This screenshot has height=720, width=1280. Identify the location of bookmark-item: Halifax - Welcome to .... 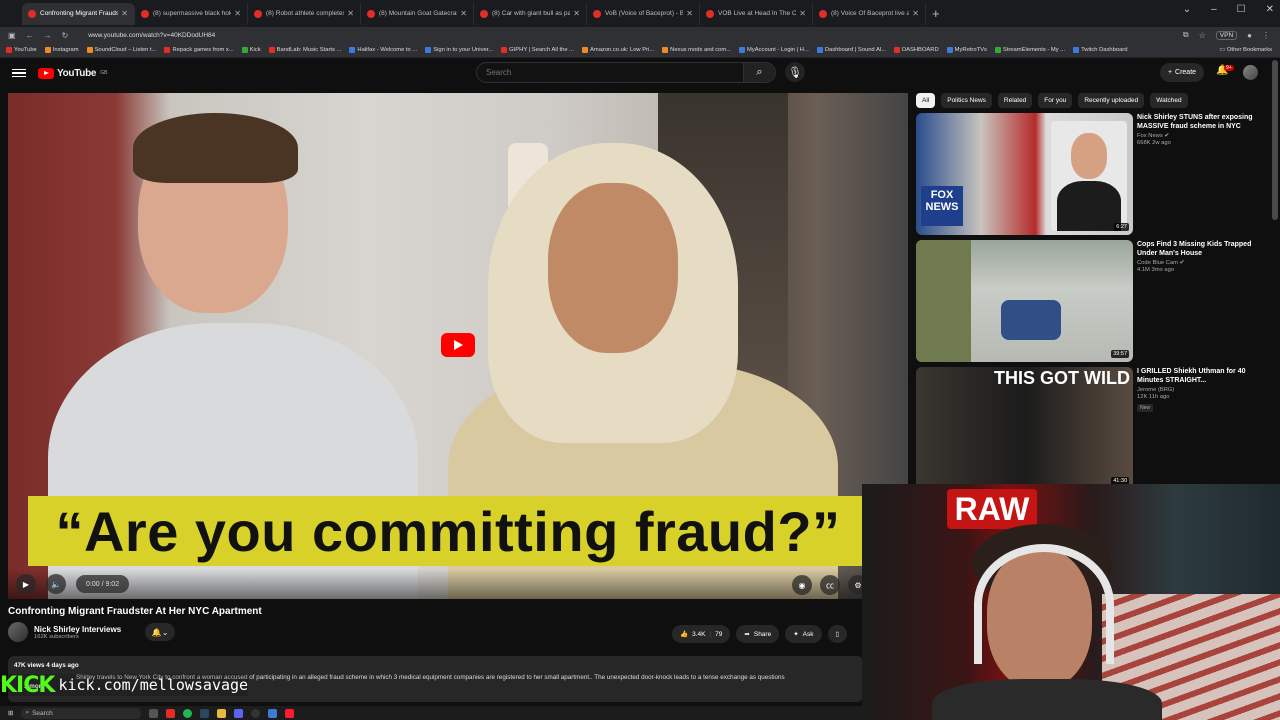
(383, 50).